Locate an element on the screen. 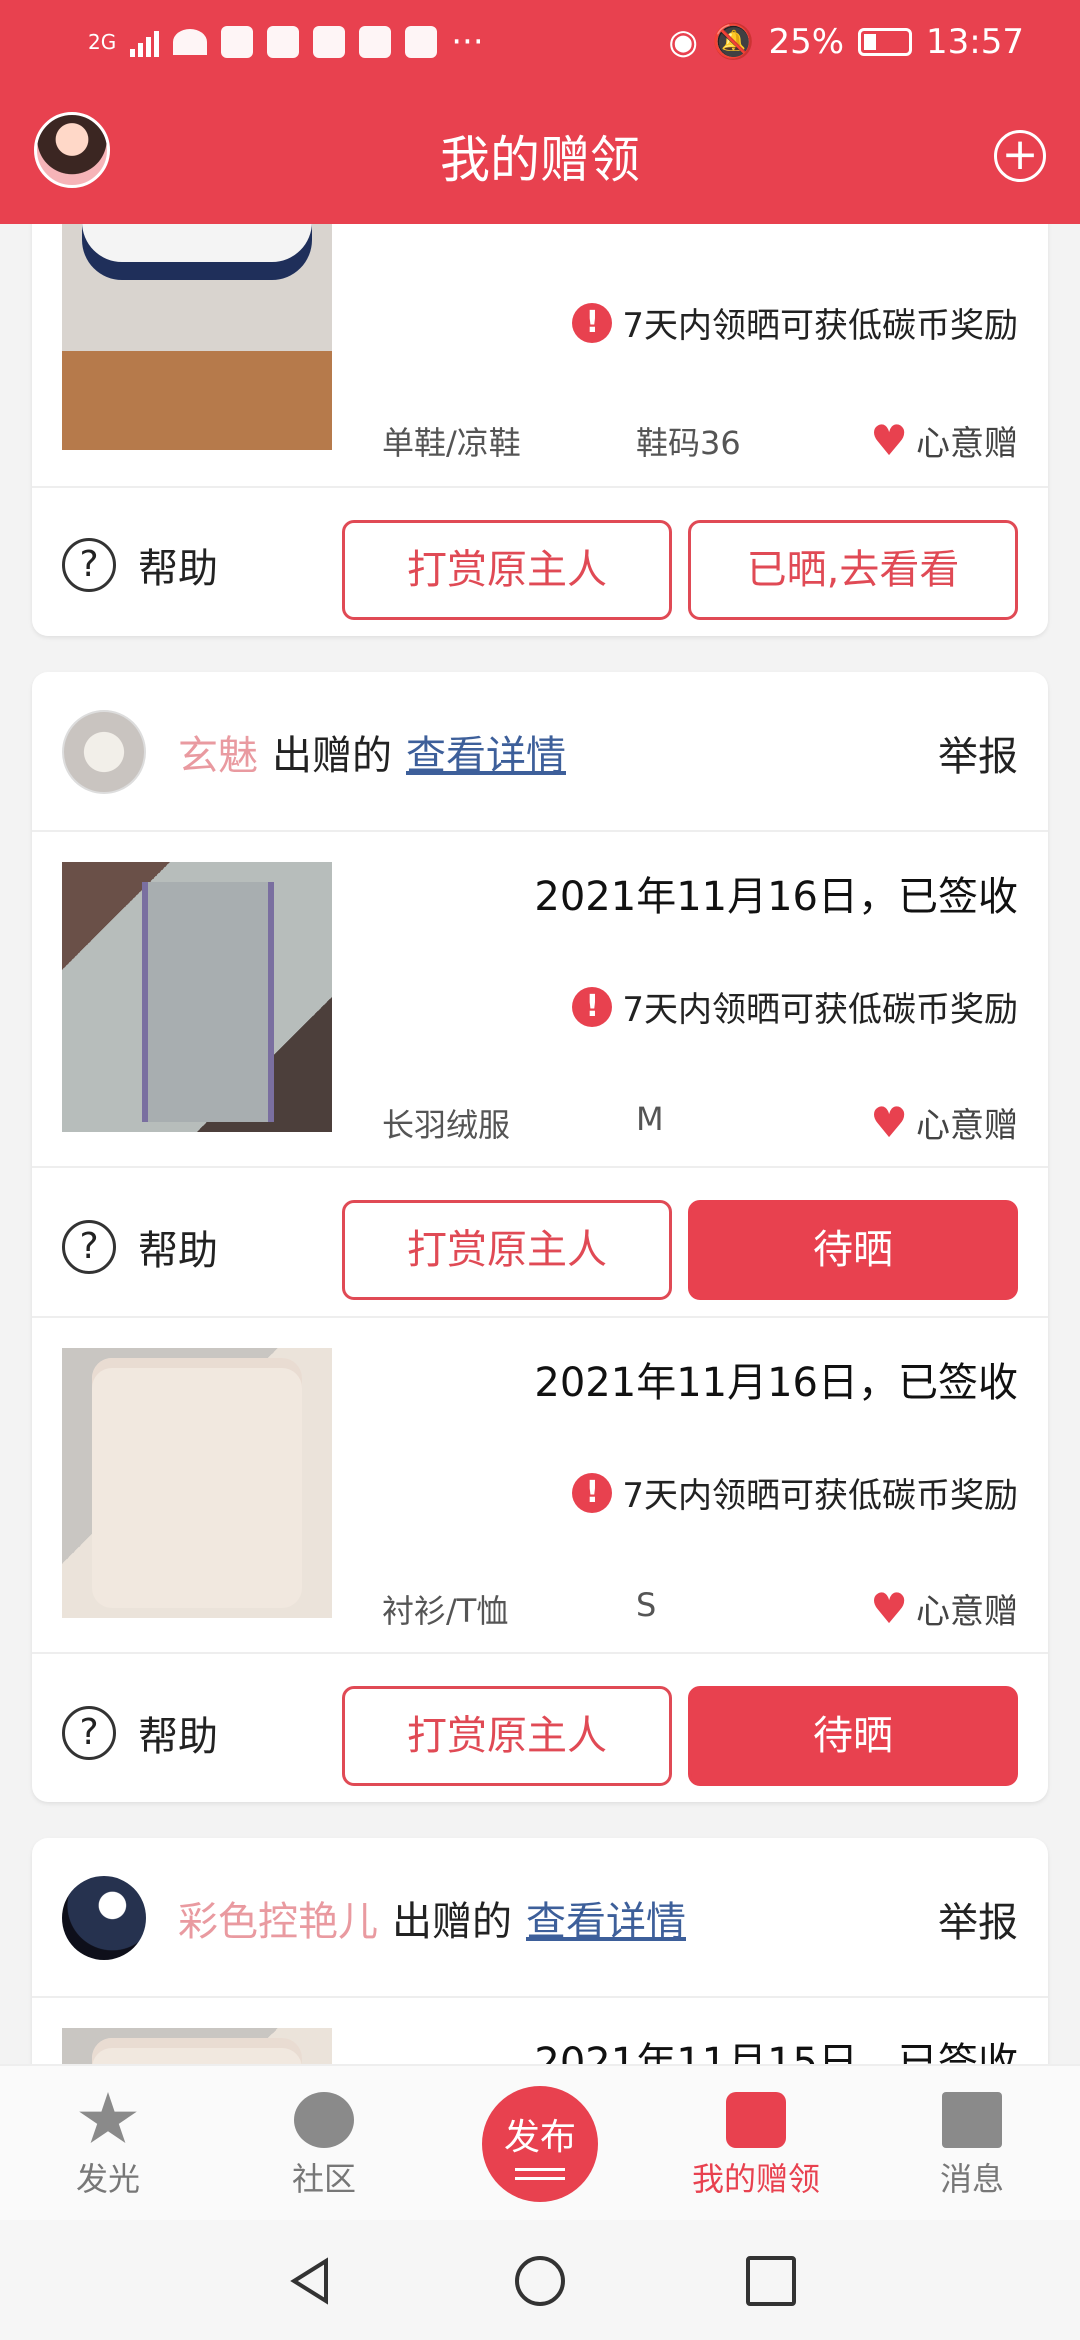 The width and height of the screenshot is (1080, 2340). network-label: 2G is located at coordinates (102, 42).